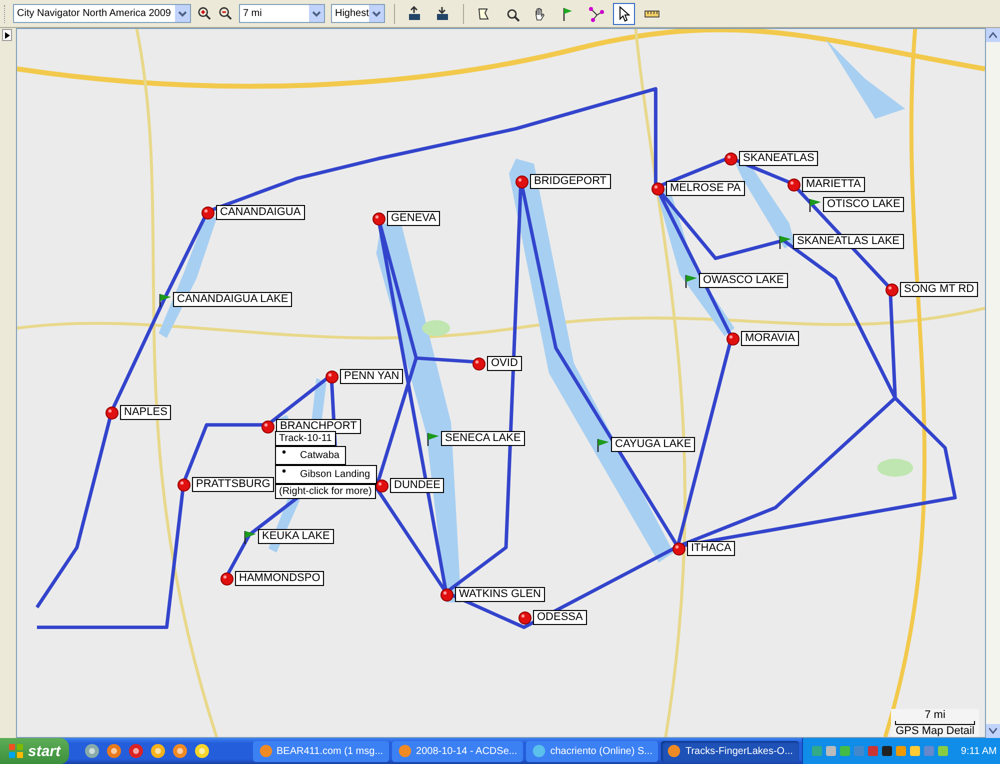 The width and height of the screenshot is (1000, 764). Describe the element at coordinates (442, 14) in the screenshot. I see `receive-from-device-icon` at that location.